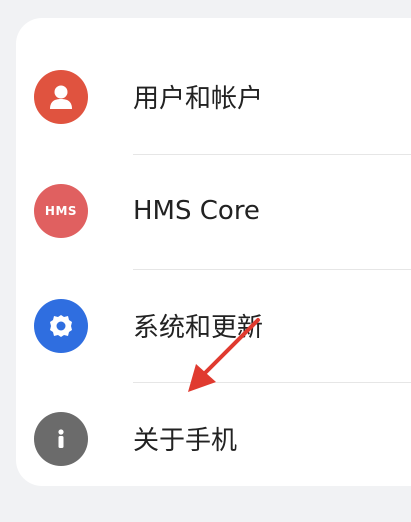  I want to click on gear-icon, so click(61, 325).